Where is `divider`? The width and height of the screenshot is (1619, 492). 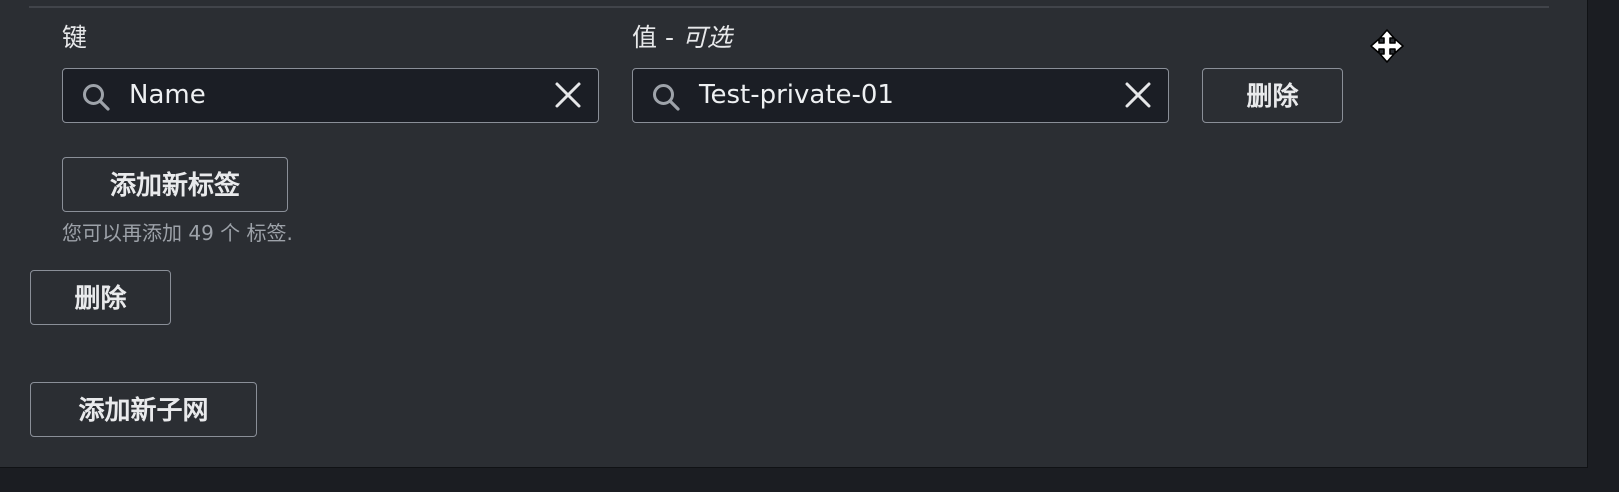
divider is located at coordinates (789, 7).